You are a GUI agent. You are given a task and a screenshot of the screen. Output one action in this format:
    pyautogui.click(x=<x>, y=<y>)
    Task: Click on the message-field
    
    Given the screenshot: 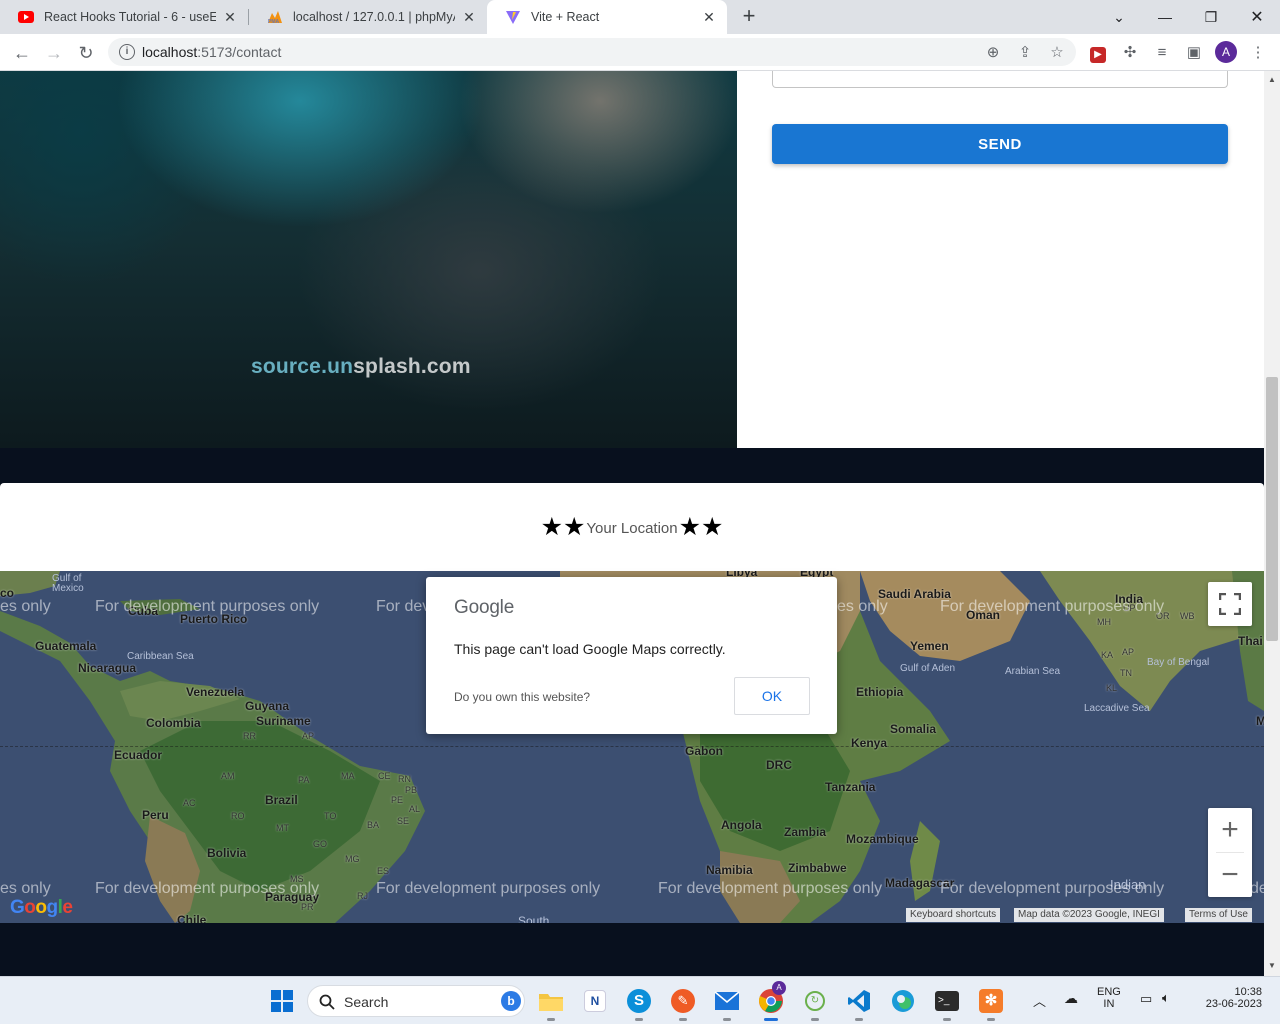 What is the action you would take?
    pyautogui.click(x=1000, y=79)
    